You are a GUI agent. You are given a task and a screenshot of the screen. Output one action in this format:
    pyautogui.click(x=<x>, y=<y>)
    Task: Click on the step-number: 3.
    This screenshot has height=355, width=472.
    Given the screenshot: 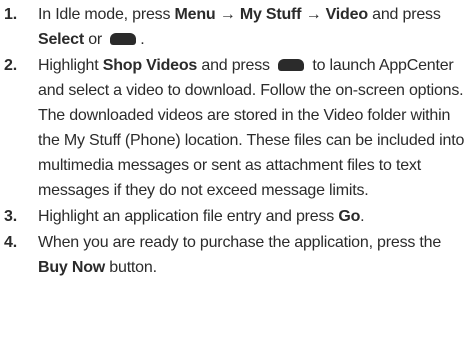 What is the action you would take?
    pyautogui.click(x=10, y=216)
    